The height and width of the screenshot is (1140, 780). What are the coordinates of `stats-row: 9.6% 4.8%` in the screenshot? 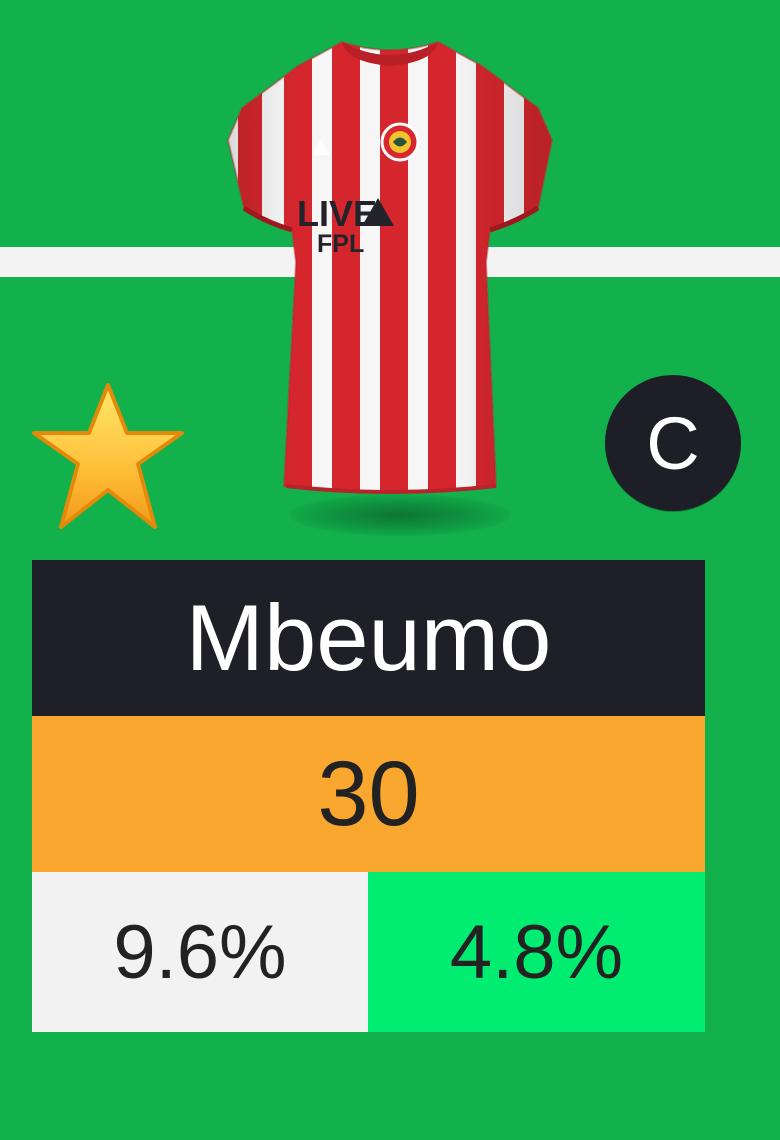 It's located at (368, 952).